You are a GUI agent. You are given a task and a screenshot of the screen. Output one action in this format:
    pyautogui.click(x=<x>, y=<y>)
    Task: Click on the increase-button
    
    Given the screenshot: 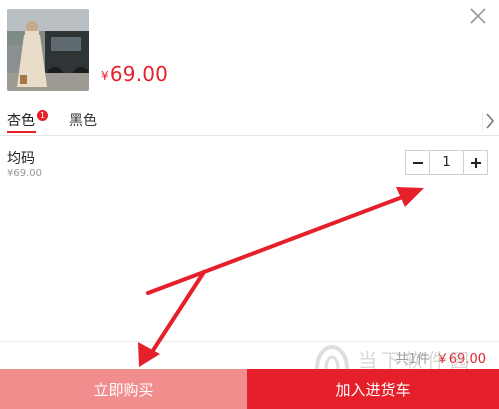 What is the action you would take?
    pyautogui.click(x=475, y=162)
    